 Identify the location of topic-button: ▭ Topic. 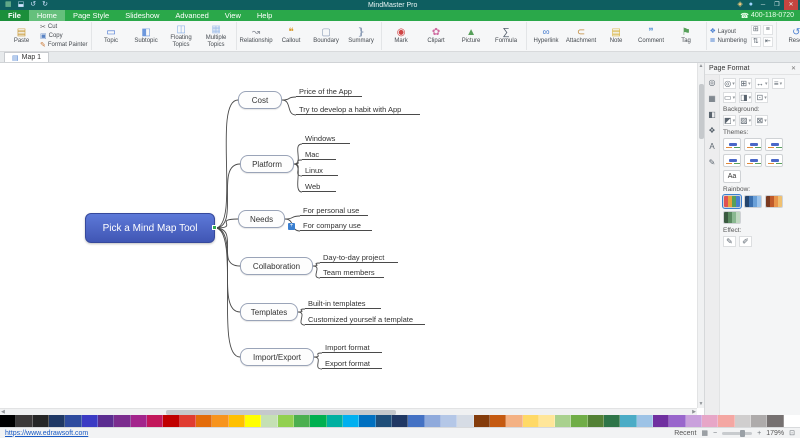
(111, 36).